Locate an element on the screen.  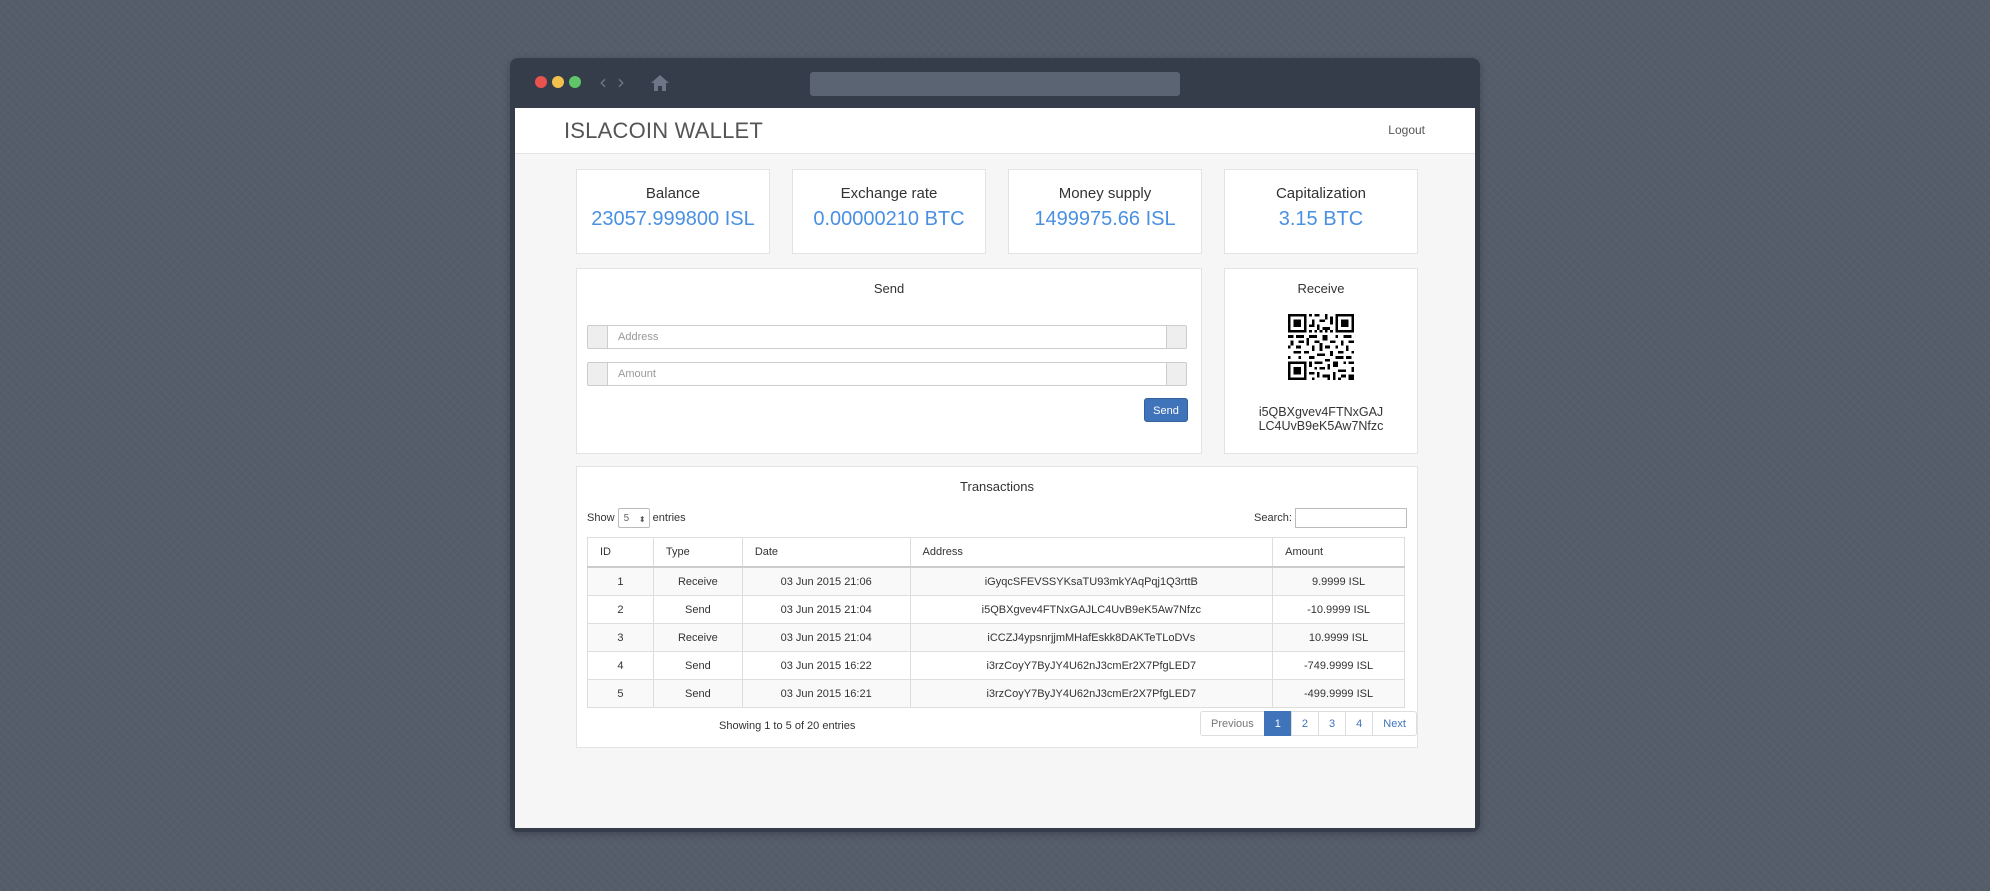
address-input: Address is located at coordinates (887, 337).